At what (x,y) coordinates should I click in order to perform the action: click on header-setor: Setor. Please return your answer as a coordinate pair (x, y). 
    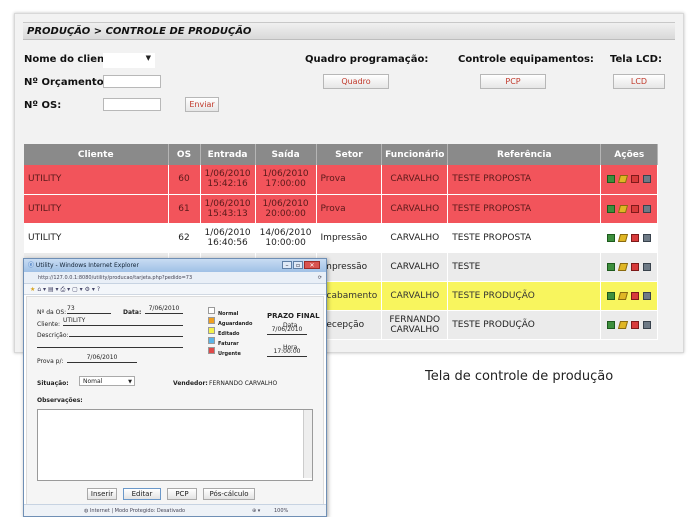
    Looking at the image, I should click on (349, 154).